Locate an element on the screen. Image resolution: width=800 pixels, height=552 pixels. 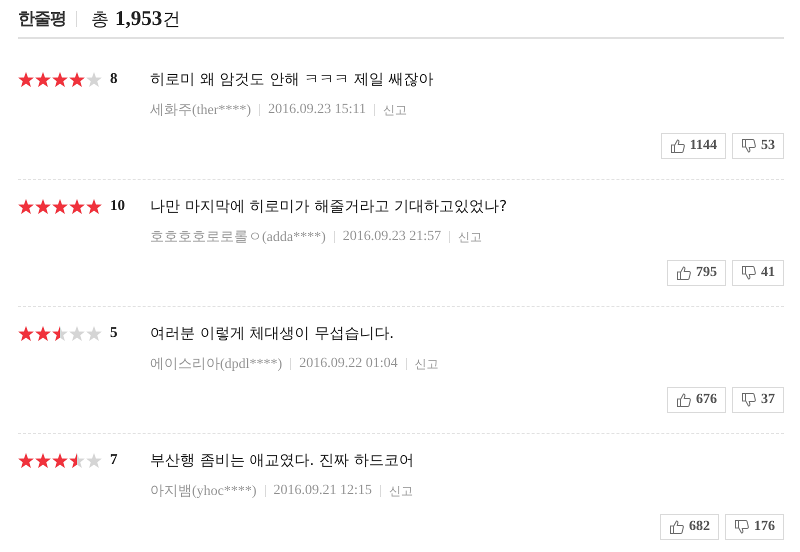
rating-score: 8 is located at coordinates (114, 79).